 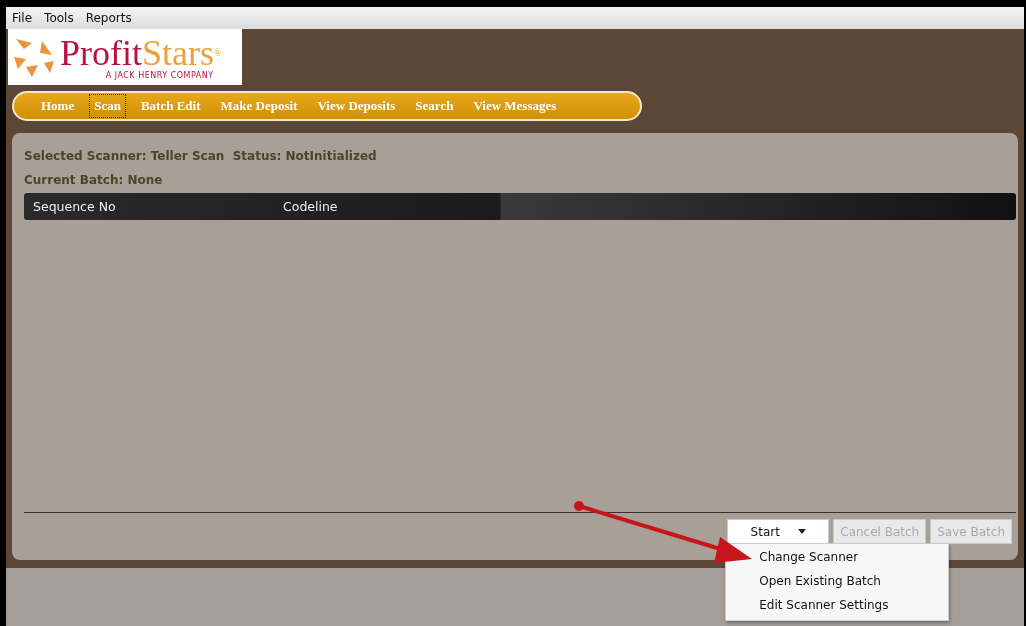 I want to click on nav-tab: Home, so click(x=58, y=106).